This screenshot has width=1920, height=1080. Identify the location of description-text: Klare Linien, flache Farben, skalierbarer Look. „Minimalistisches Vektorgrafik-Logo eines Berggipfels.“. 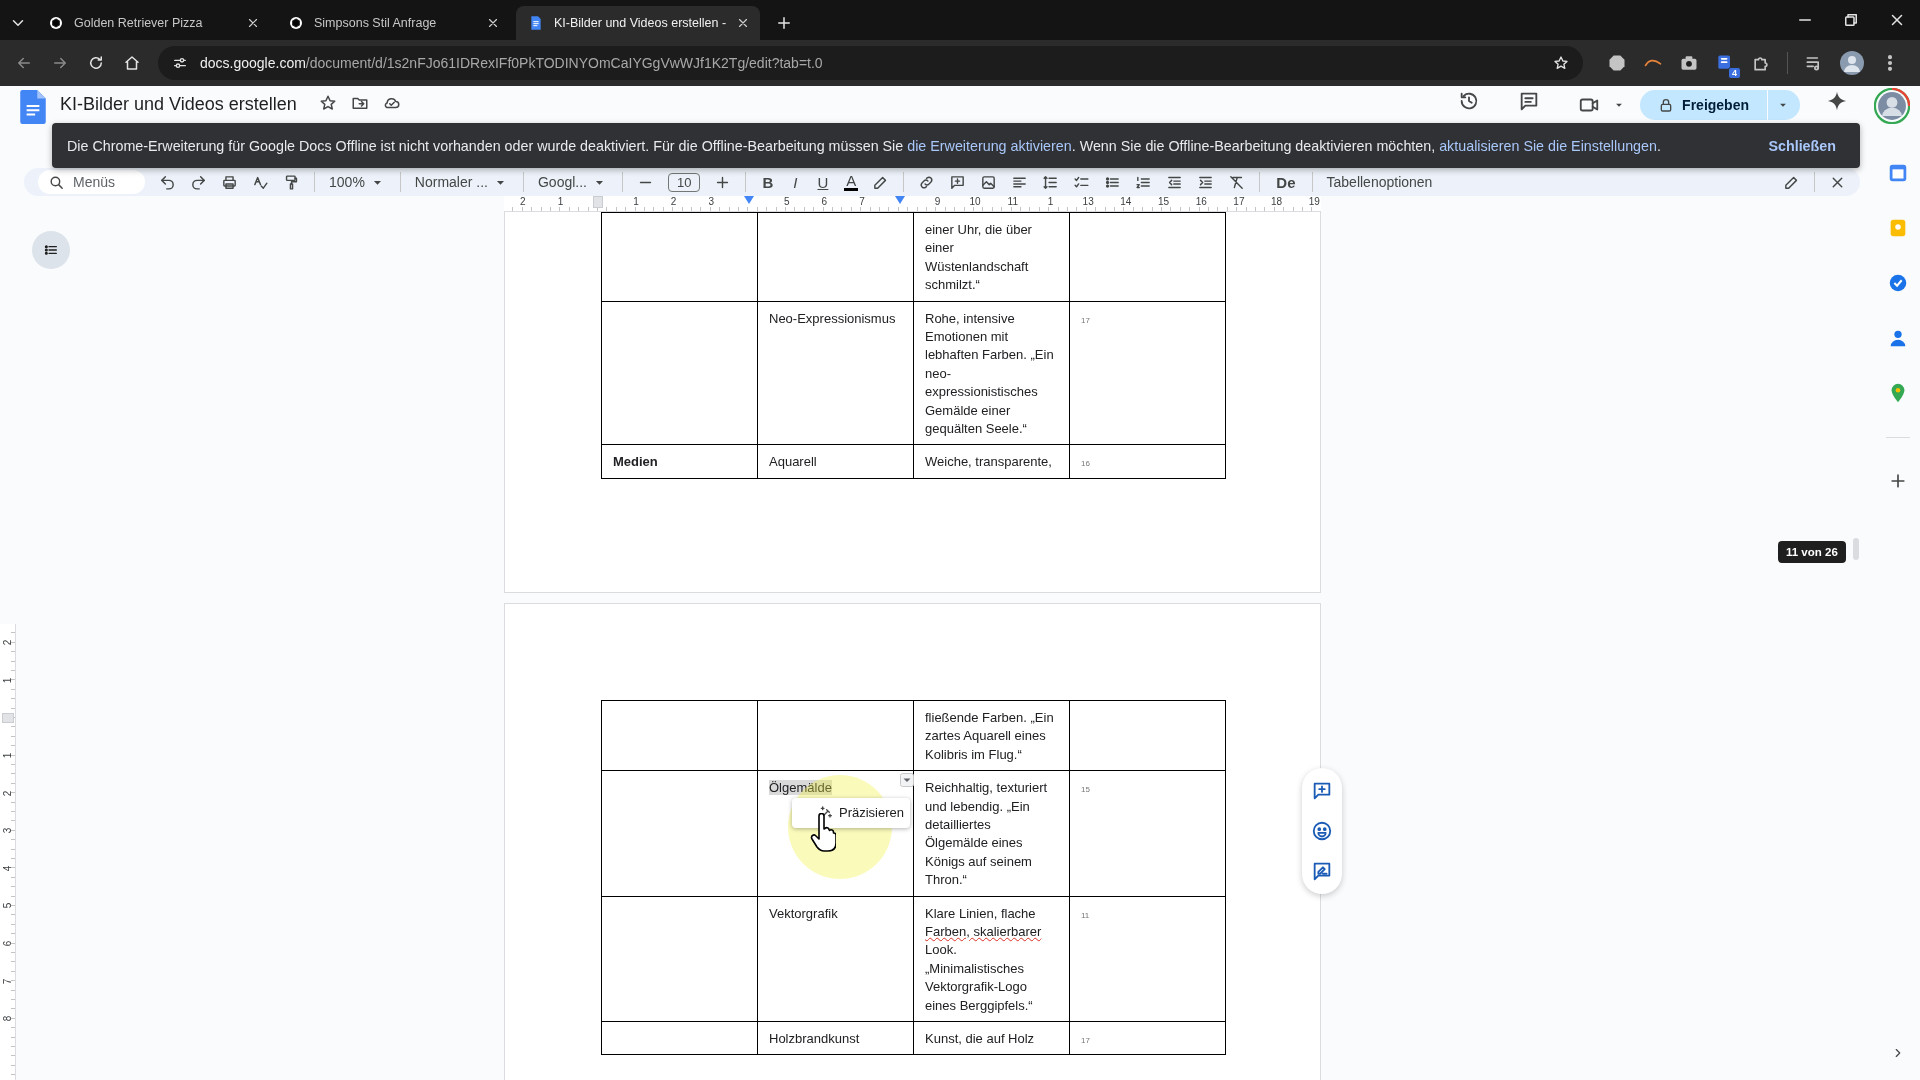
(983, 959).